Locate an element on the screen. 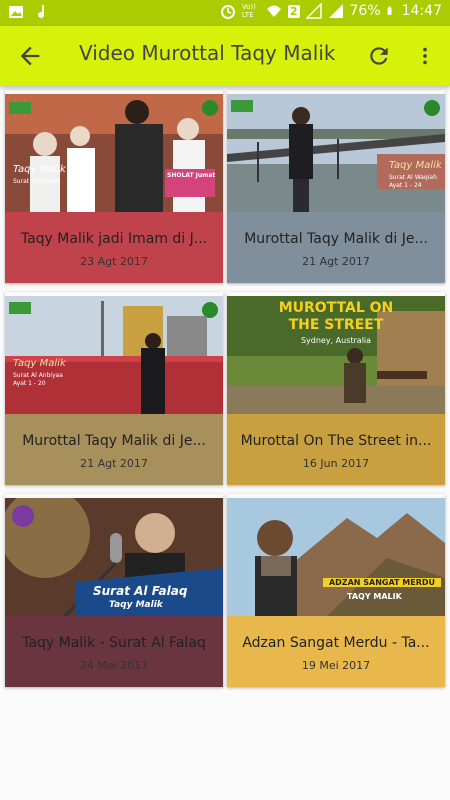 The image size is (450, 800). thumb-headline: MUROTTAL ON is located at coordinates (336, 308).